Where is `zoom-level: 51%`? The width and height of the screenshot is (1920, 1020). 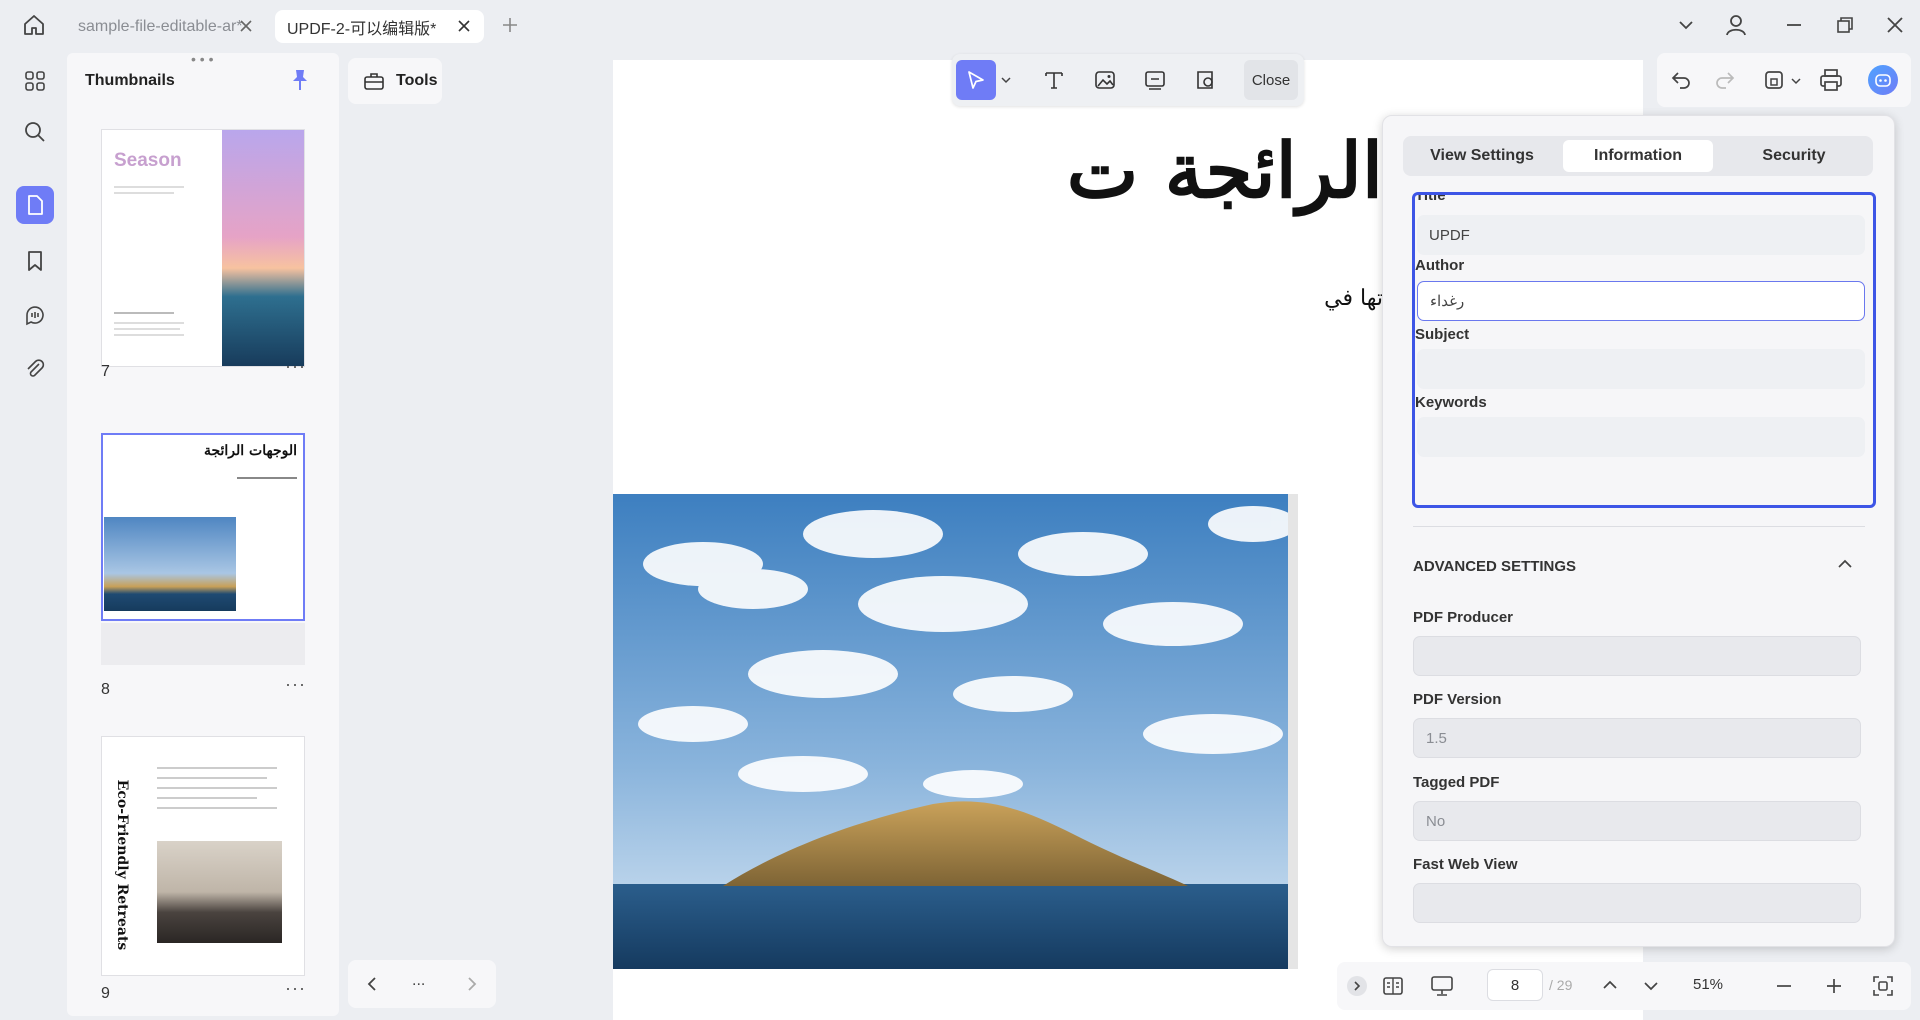
zoom-level: 51% is located at coordinates (1708, 984).